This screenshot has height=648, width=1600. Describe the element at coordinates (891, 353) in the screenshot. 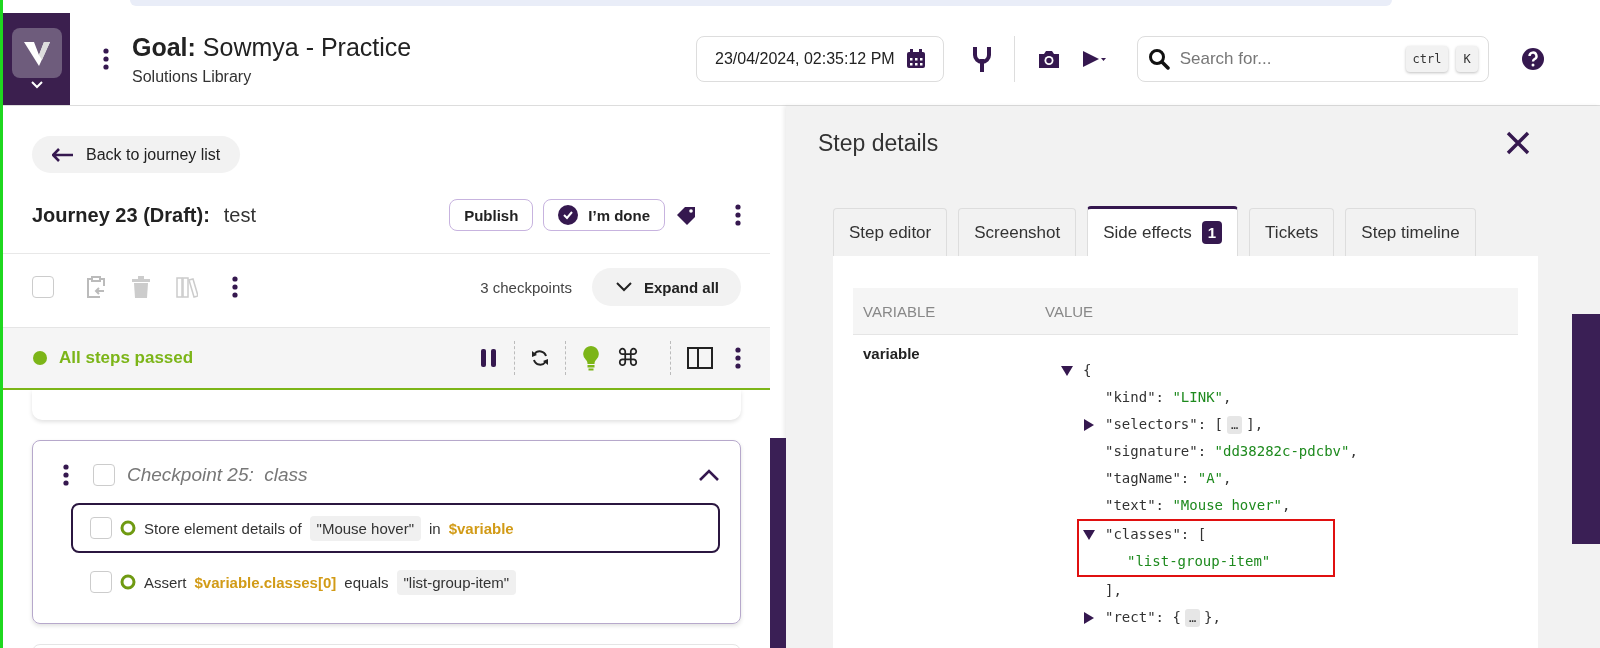

I see `variable-name: variable` at that location.